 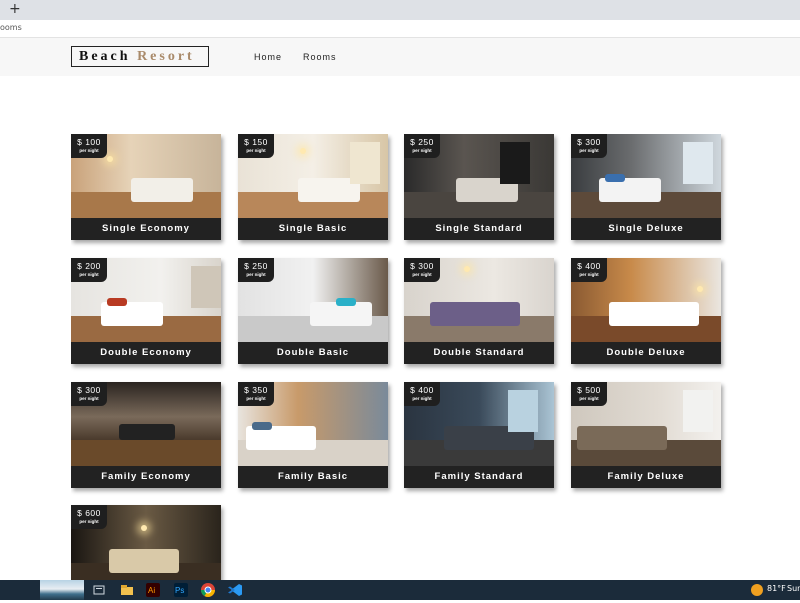 What do you see at coordinates (320, 57) in the screenshot?
I see `nav-link-rooms: Rooms` at bounding box center [320, 57].